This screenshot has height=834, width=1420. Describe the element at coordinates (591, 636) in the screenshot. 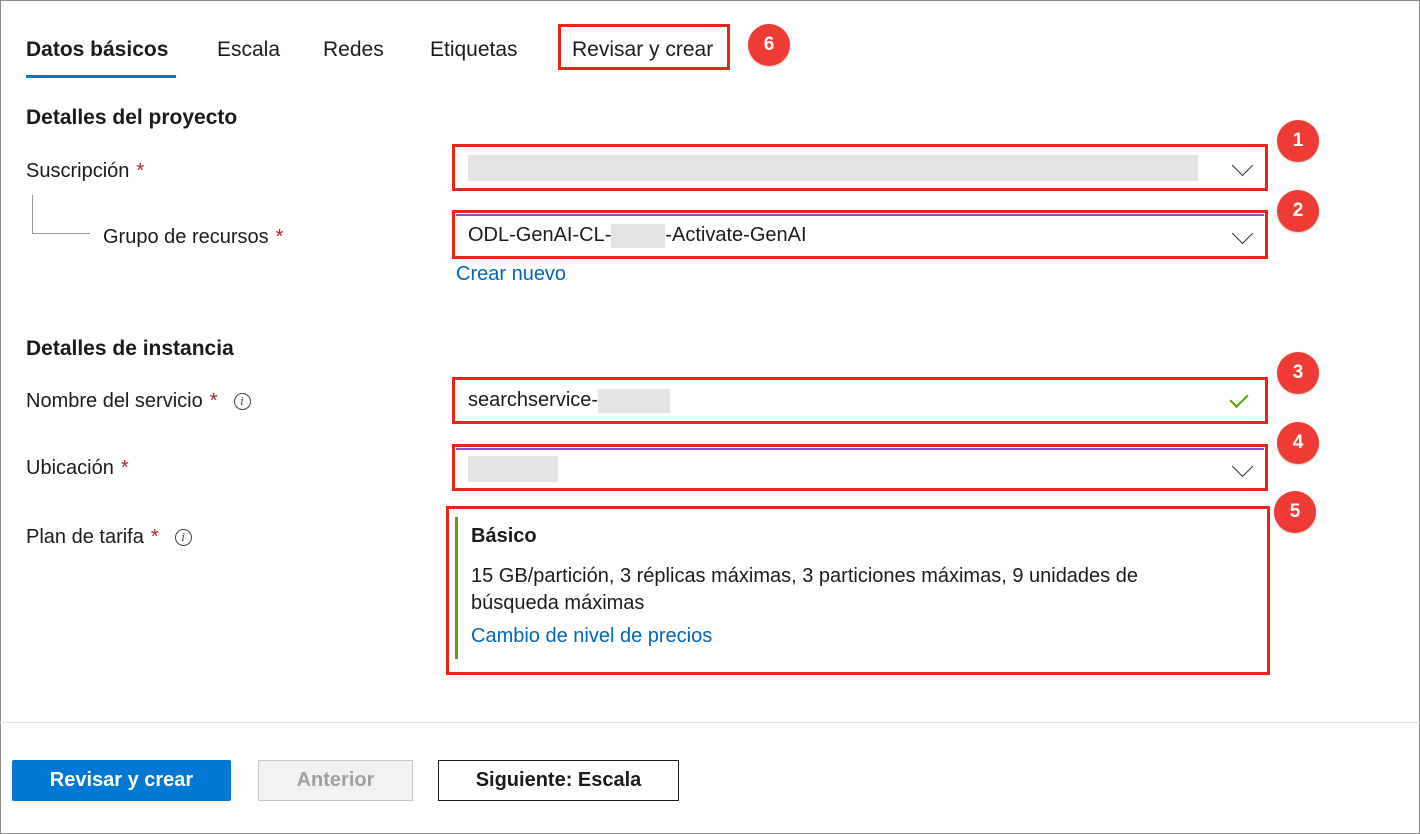

I see `change-pricing-tier-link: Cambio de nivel de precios` at that location.